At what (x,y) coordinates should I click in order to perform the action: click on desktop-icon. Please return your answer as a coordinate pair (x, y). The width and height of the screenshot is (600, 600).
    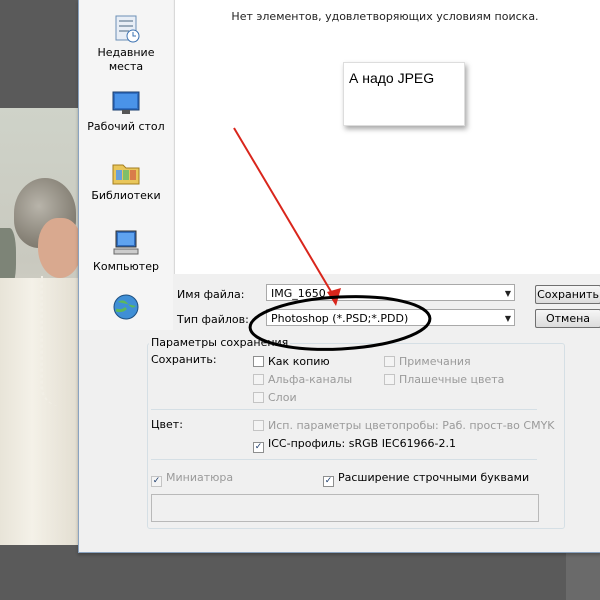
    Looking at the image, I should click on (126, 102).